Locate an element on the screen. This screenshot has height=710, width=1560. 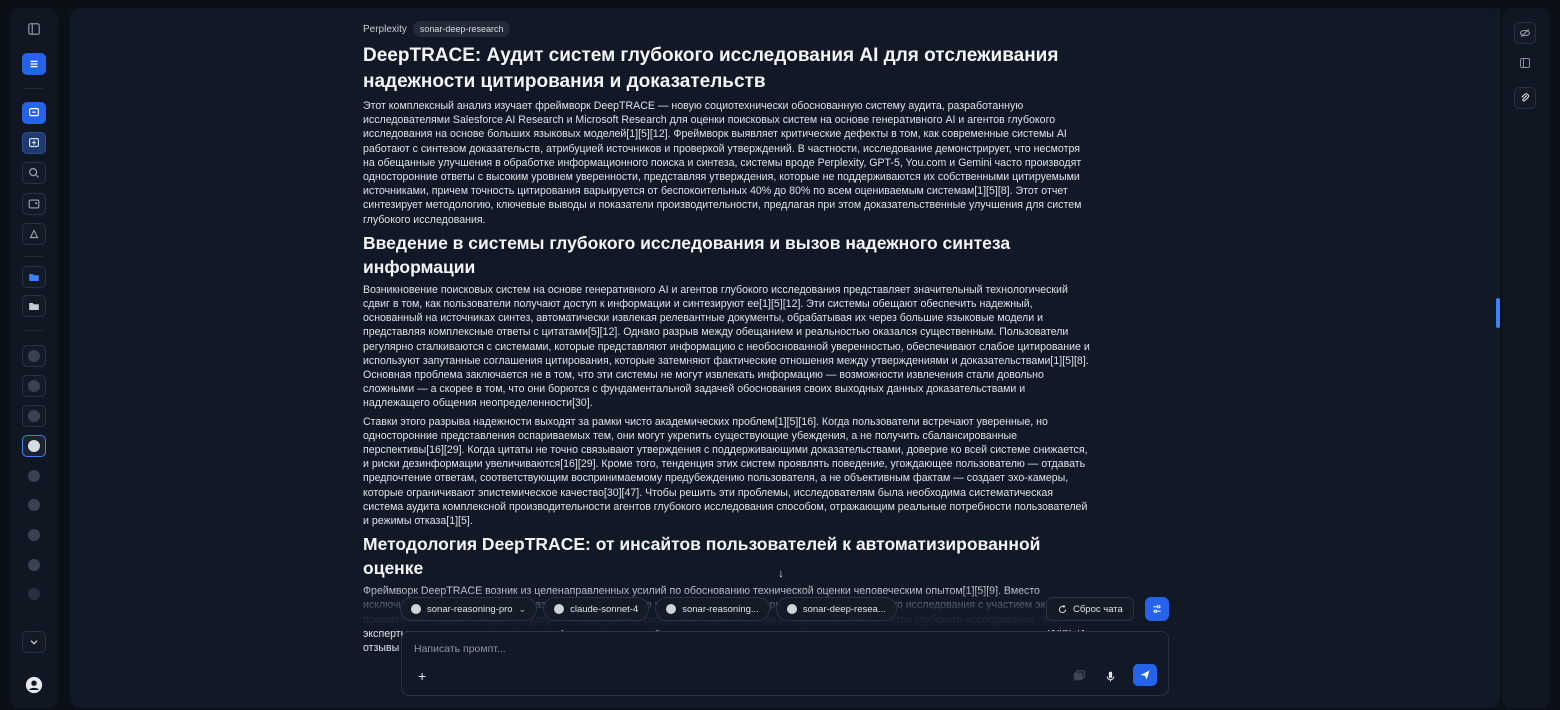
folder-icon is located at coordinates (34, 306).